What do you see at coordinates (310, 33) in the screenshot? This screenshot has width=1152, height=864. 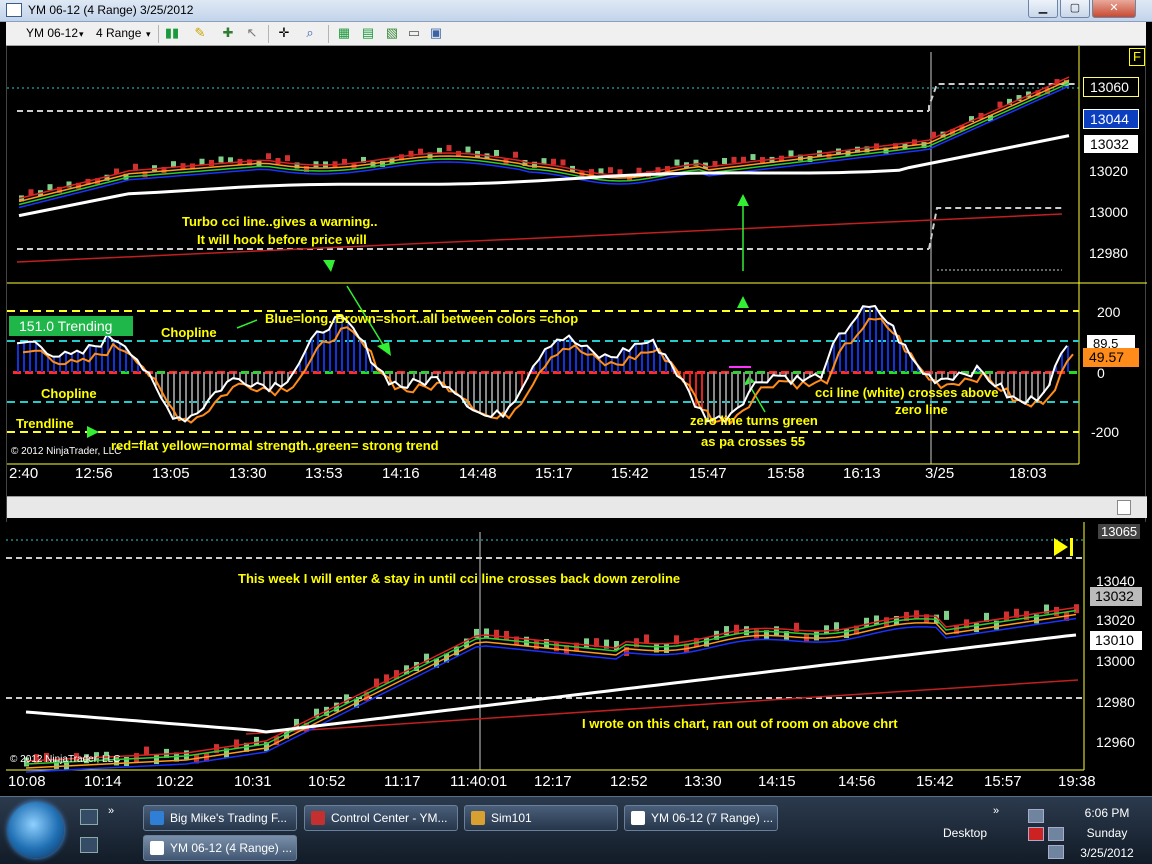 I see `zoom-icon: ⌕` at bounding box center [310, 33].